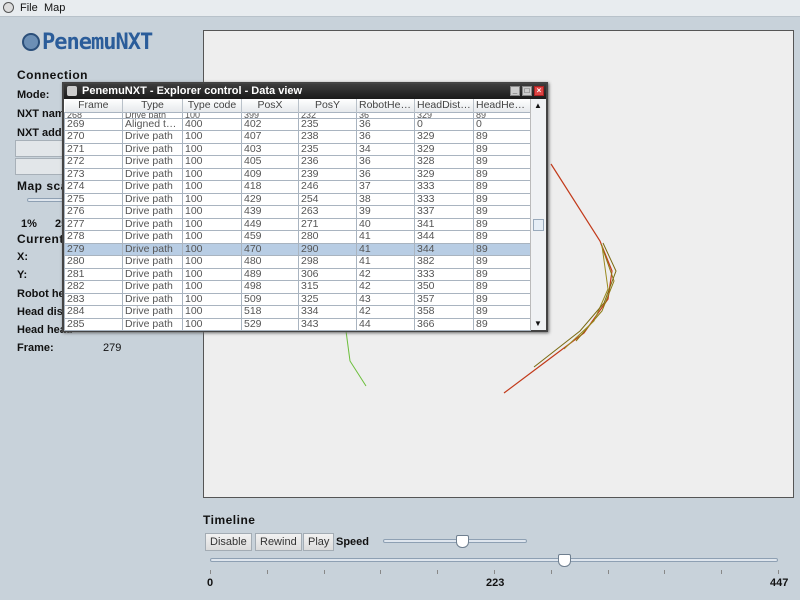 The height and width of the screenshot is (600, 800). I want to click on scroll-thumb, so click(538, 225).